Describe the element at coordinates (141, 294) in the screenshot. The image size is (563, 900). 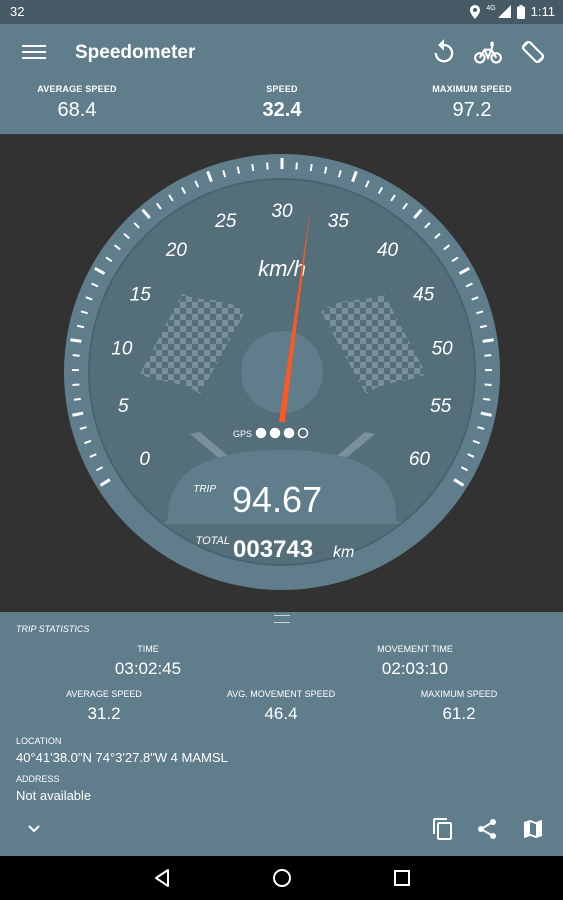
I see `gauge-label: 15` at that location.